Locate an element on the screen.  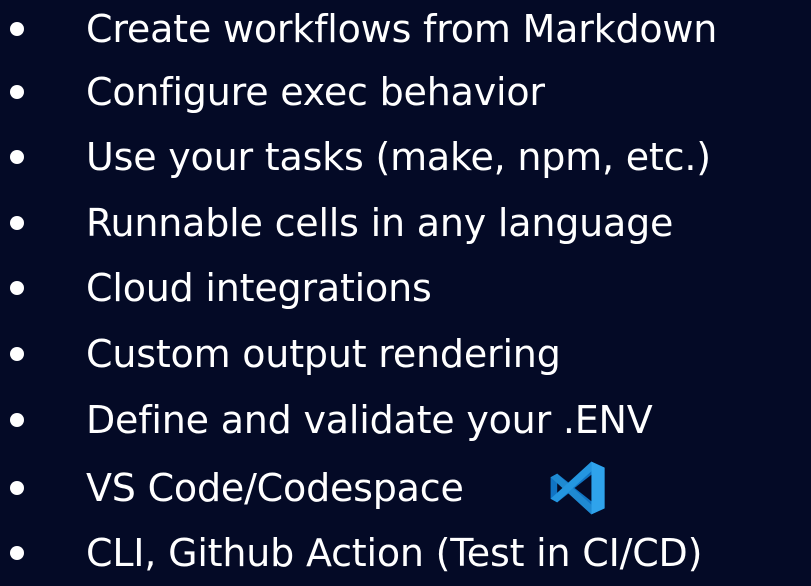
list-item-use-tasks: Use your tasks (make, npm, etc.) is located at coordinates (405, 157).